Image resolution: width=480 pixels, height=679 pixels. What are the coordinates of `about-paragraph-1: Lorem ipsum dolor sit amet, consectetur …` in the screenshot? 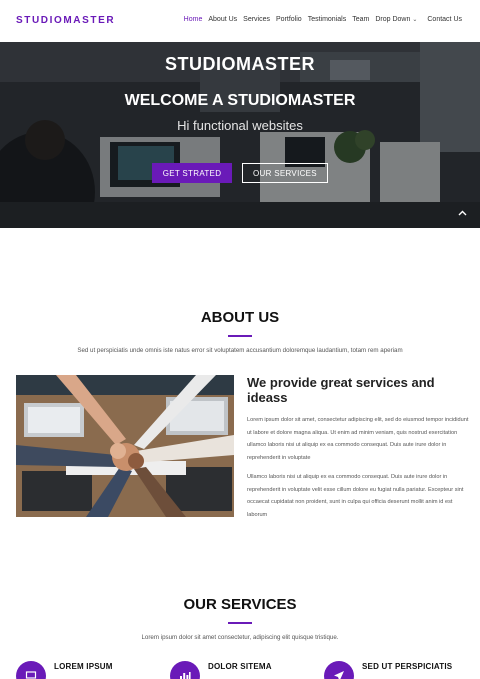 It's located at (358, 439).